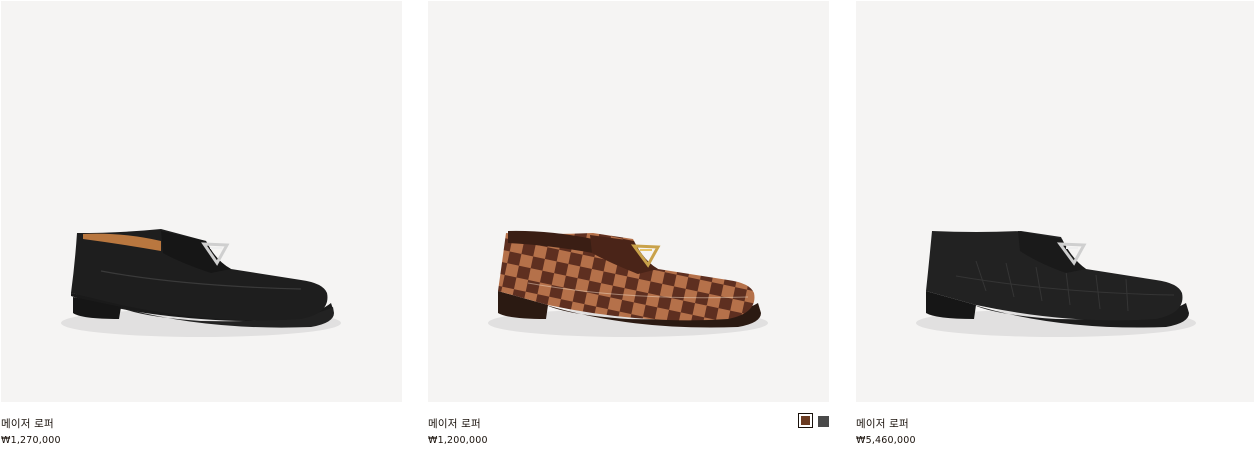 This screenshot has width=1255, height=462. I want to click on color-swatch-brown, so click(805, 420).